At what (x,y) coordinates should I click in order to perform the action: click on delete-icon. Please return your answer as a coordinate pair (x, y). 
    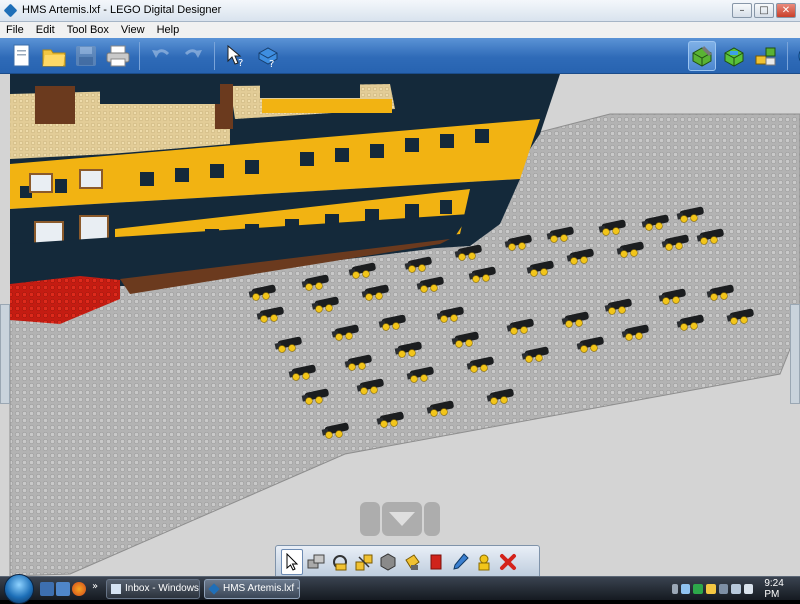
    Looking at the image, I should click on (508, 562).